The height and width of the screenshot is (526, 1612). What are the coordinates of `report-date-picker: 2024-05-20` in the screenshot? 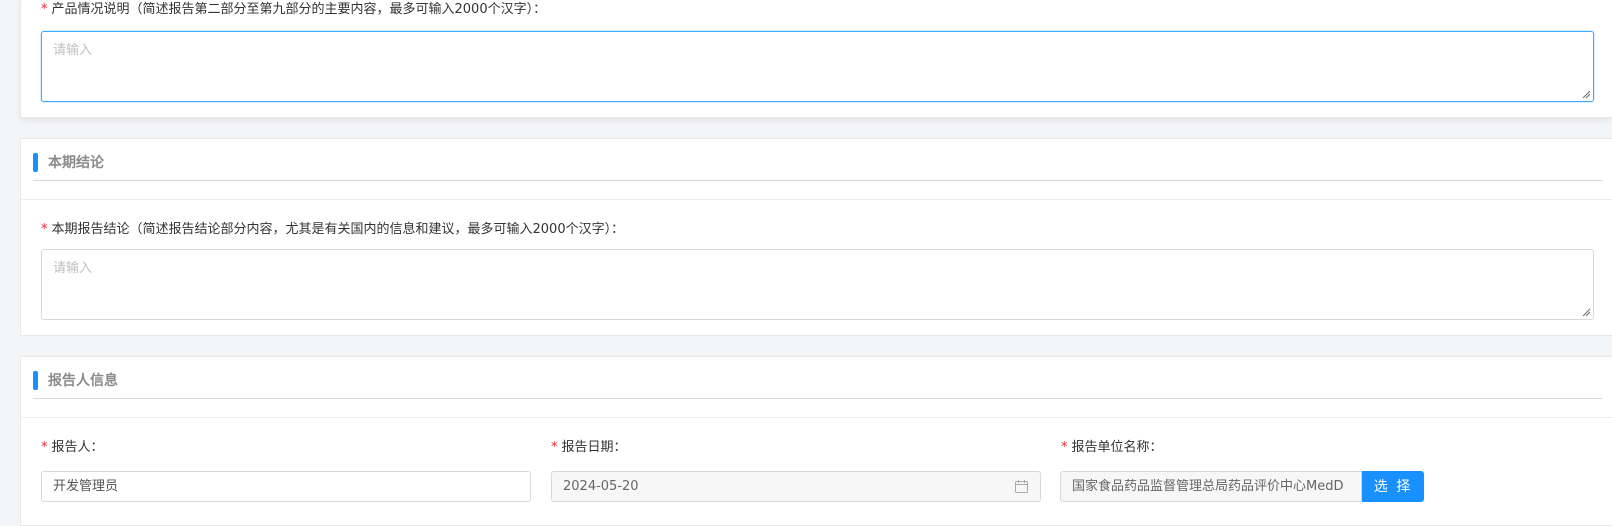 It's located at (796, 486).